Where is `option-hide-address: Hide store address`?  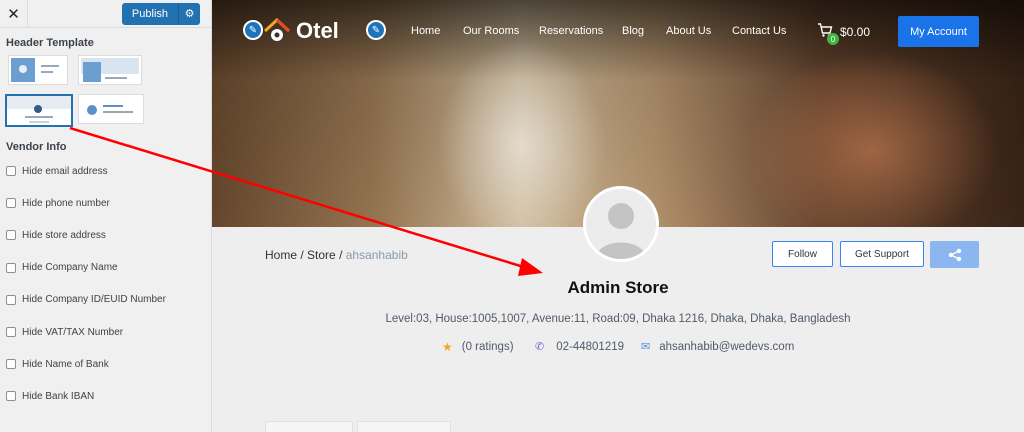
option-hide-address: Hide store address is located at coordinates (108, 235).